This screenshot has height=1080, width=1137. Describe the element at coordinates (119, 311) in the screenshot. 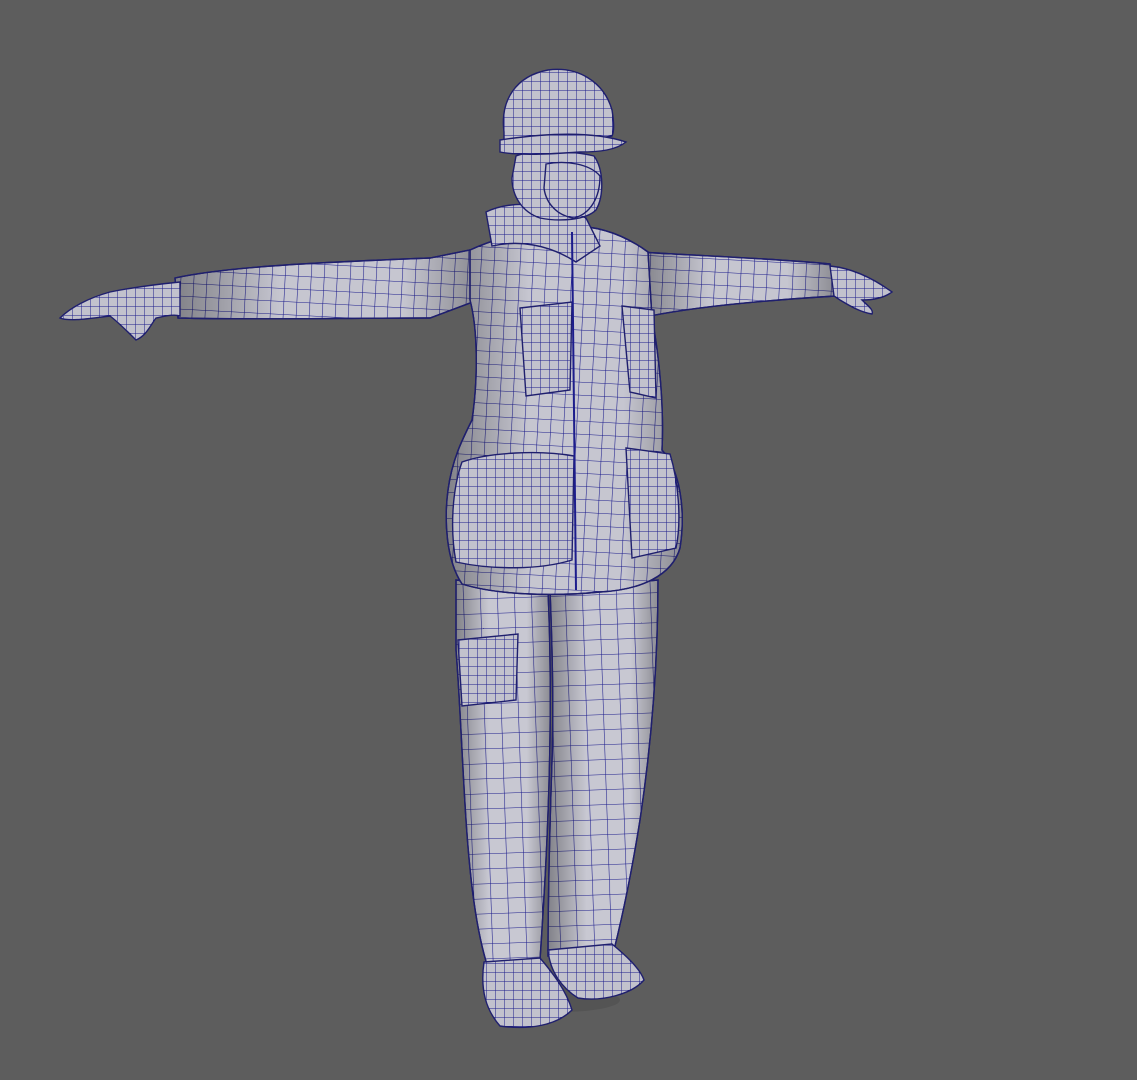

I see `left-hand` at that location.